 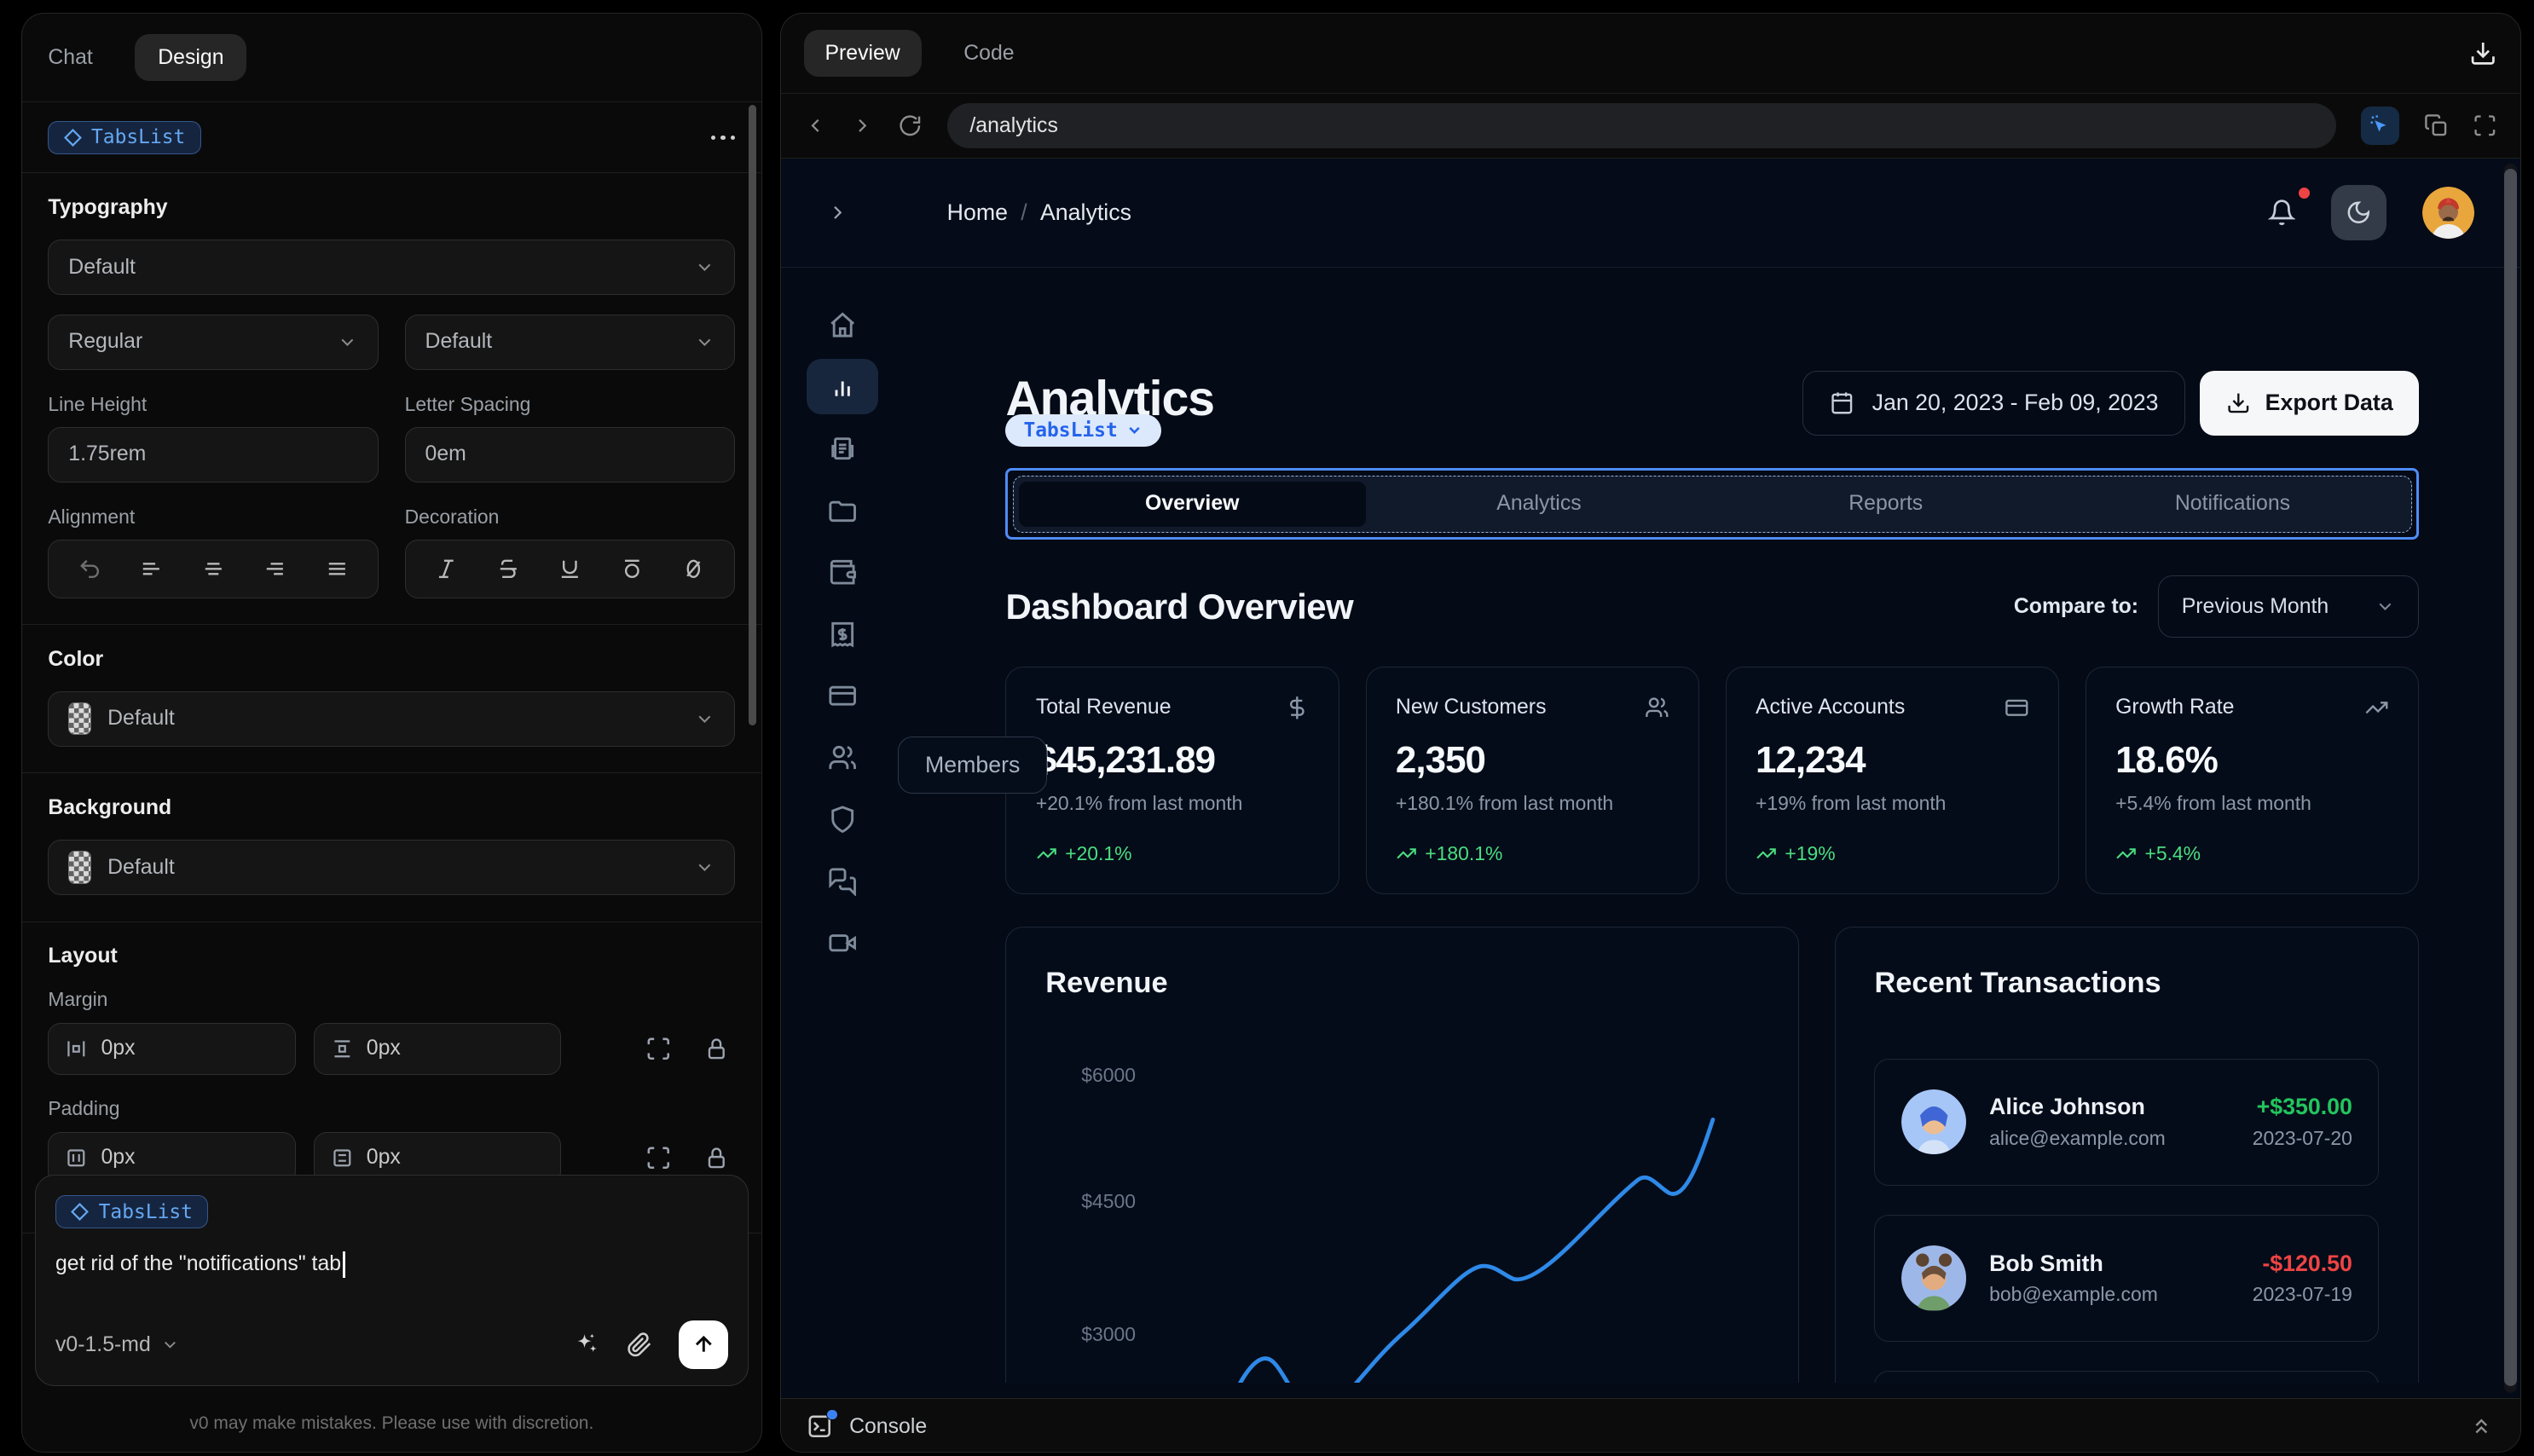 I want to click on tab-reports: Reports, so click(x=1885, y=504).